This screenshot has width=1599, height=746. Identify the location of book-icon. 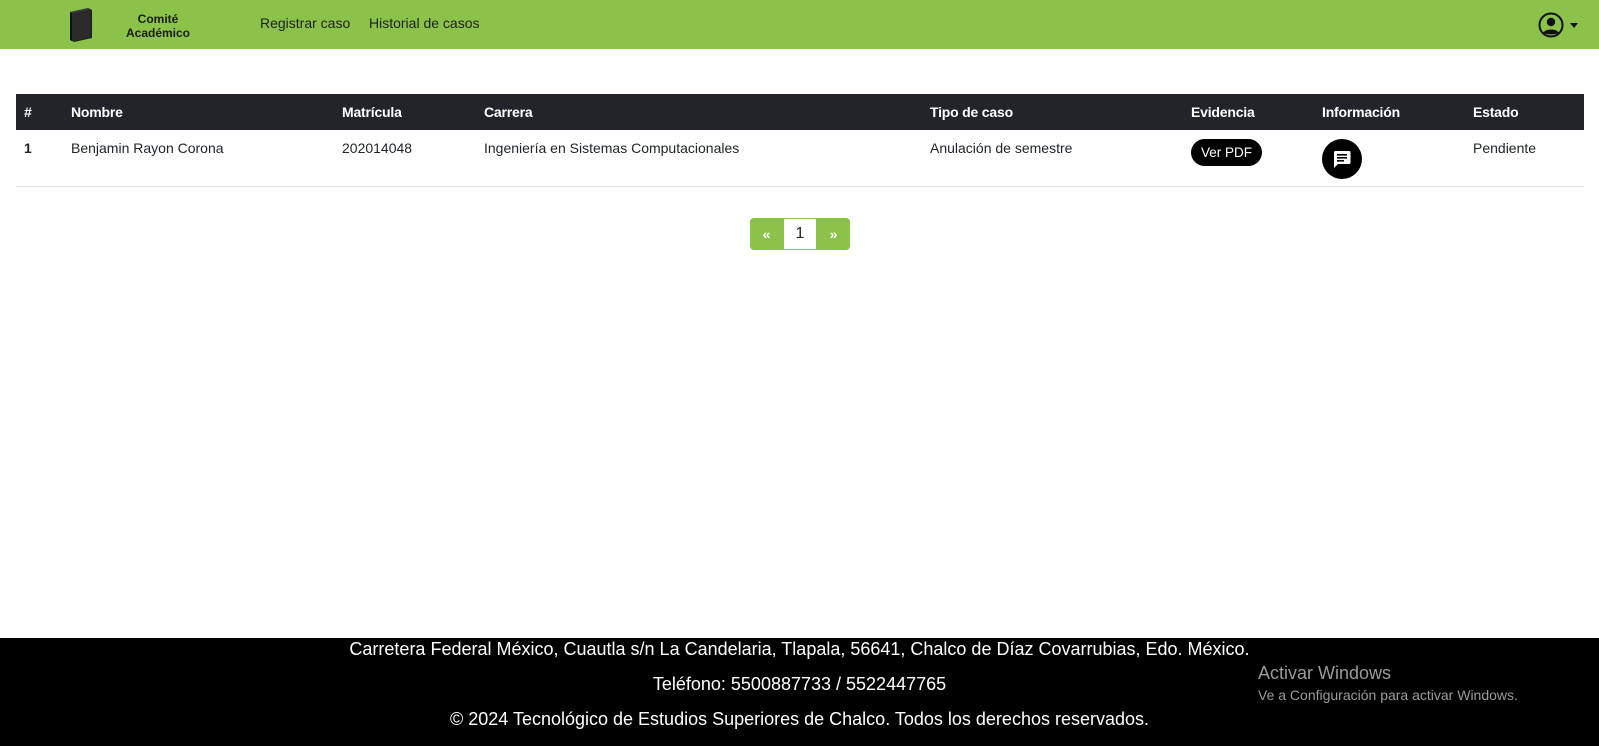
(81, 25).